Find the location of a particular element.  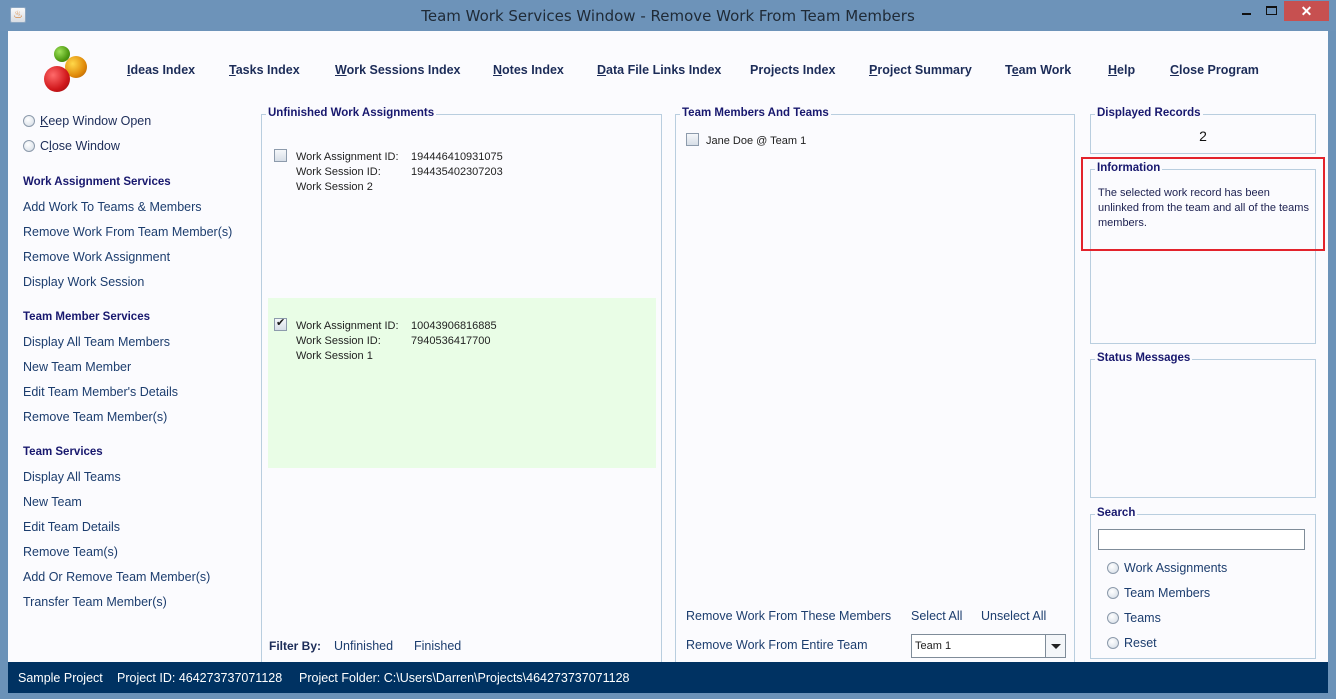

maximize-icon is located at coordinates (1271, 10).